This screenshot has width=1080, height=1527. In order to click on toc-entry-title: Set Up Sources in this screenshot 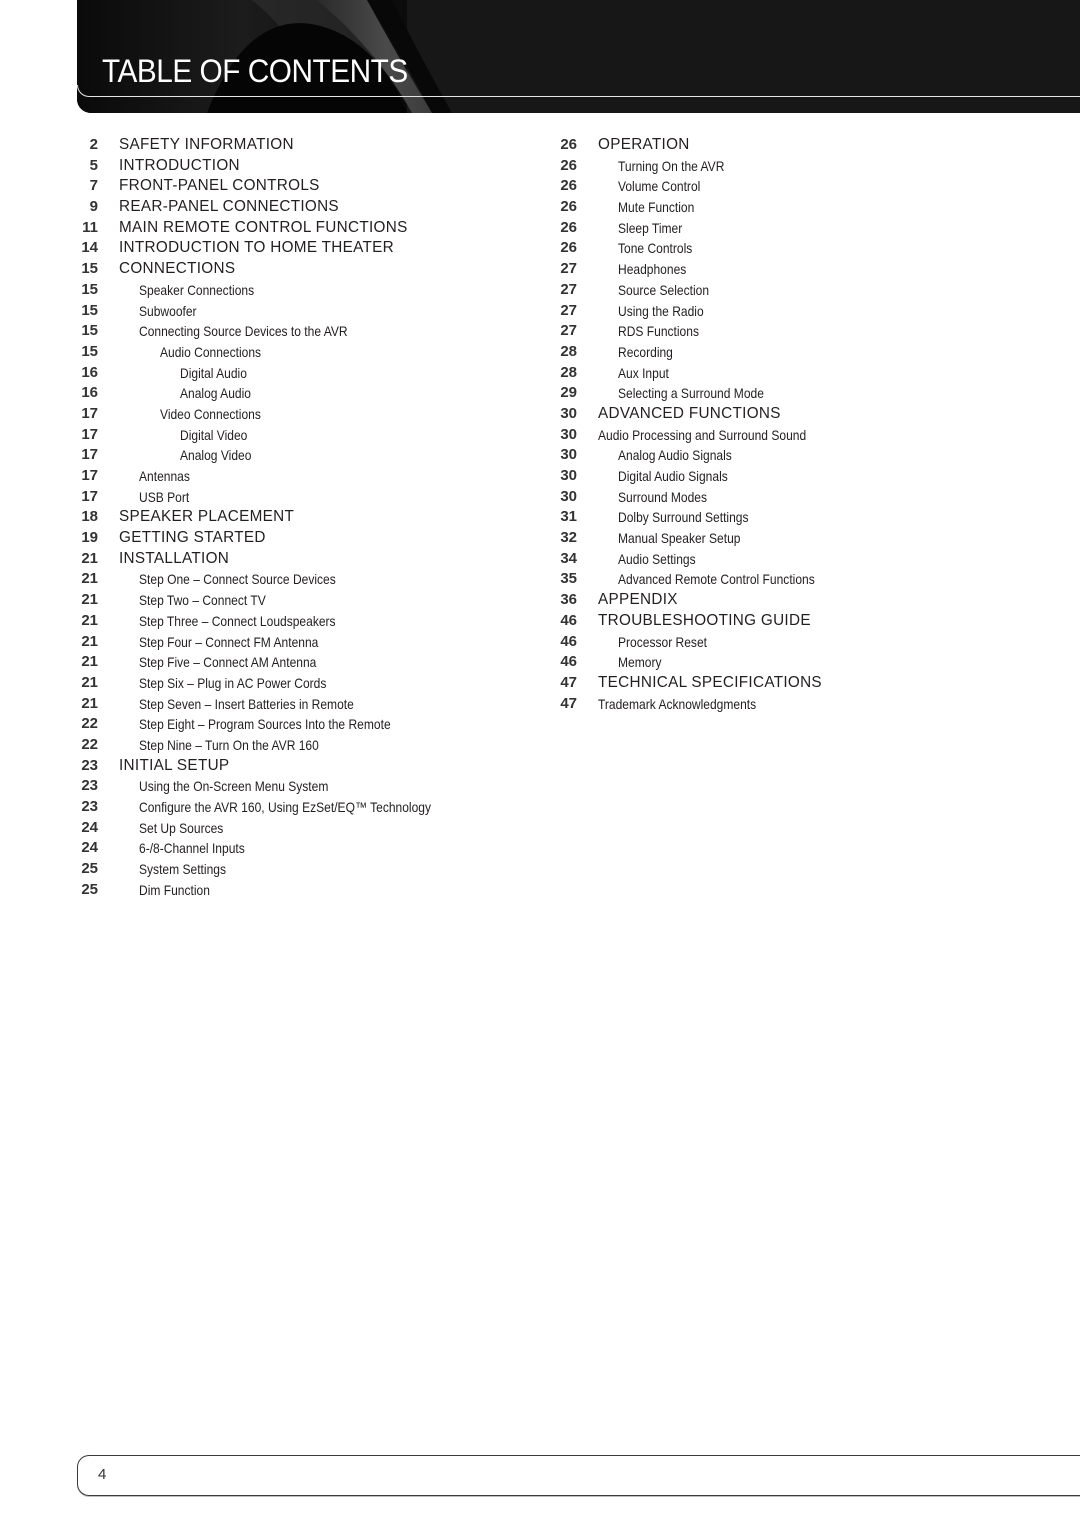, I will do `click(181, 827)`.